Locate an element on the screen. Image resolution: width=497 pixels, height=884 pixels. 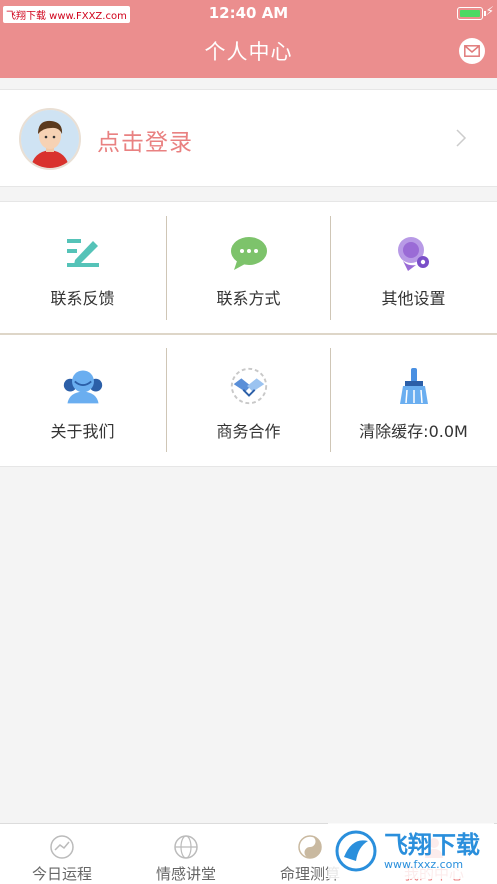
brand-logo-icon is located at coordinates (356, 851).